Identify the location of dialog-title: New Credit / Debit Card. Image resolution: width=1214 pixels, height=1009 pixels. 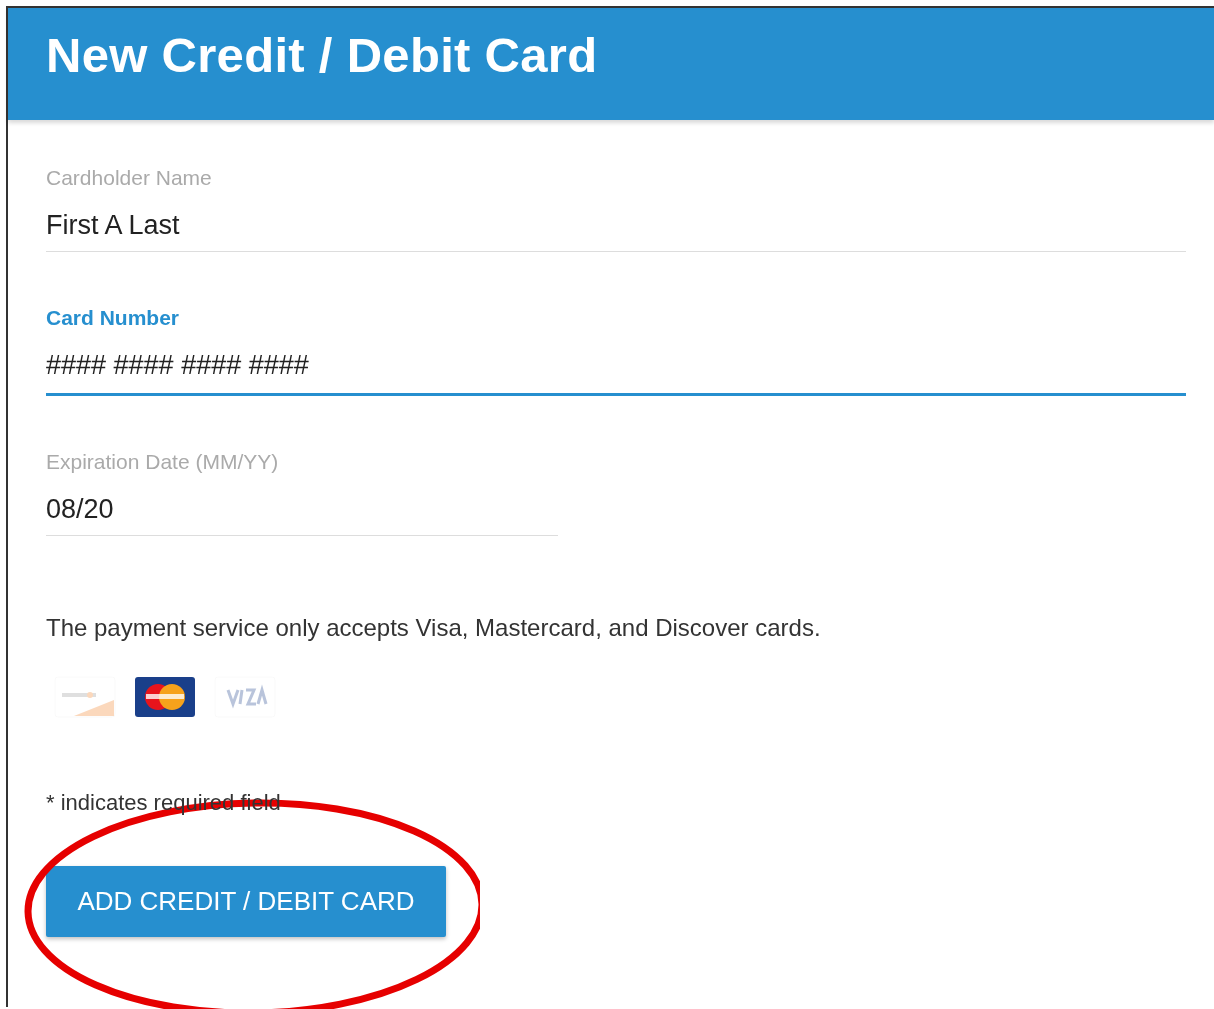
(322, 55).